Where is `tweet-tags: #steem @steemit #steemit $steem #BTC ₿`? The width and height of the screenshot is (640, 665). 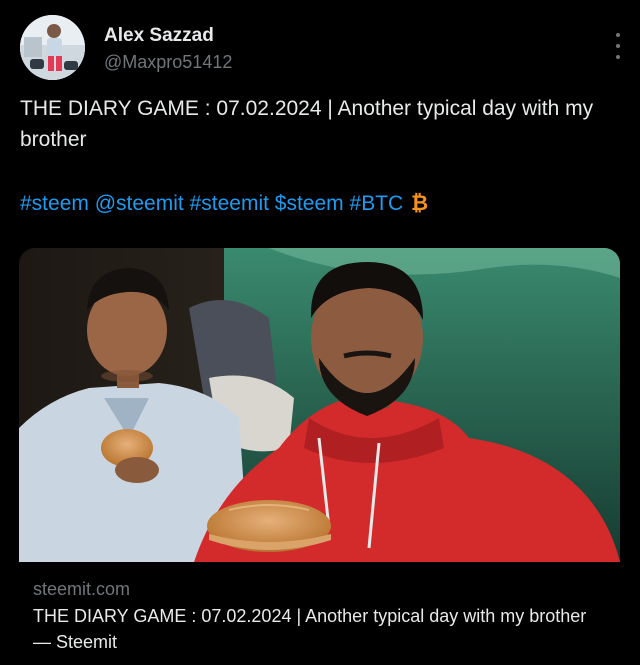
tweet-tags: #steem @steemit #steemit $steem #BTC ₿ is located at coordinates (320, 203).